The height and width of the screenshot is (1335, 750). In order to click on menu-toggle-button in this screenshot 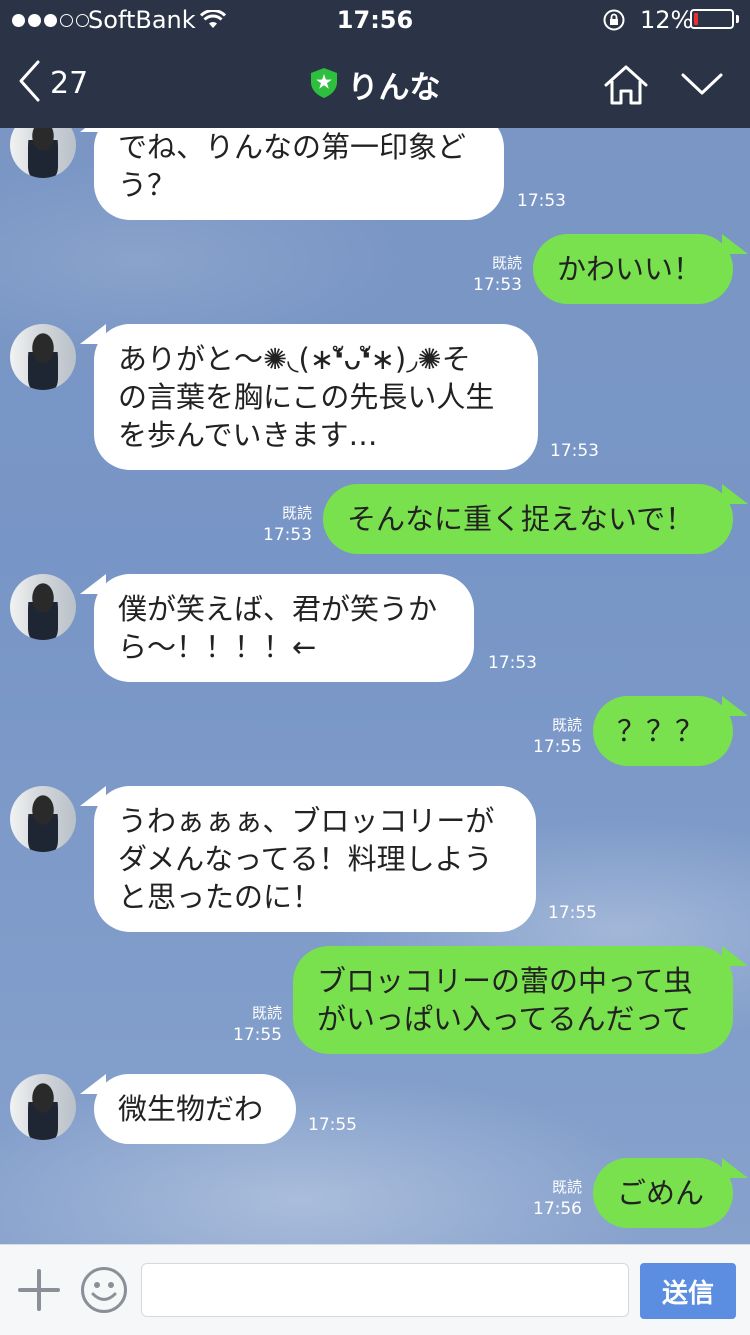, I will do `click(702, 86)`.